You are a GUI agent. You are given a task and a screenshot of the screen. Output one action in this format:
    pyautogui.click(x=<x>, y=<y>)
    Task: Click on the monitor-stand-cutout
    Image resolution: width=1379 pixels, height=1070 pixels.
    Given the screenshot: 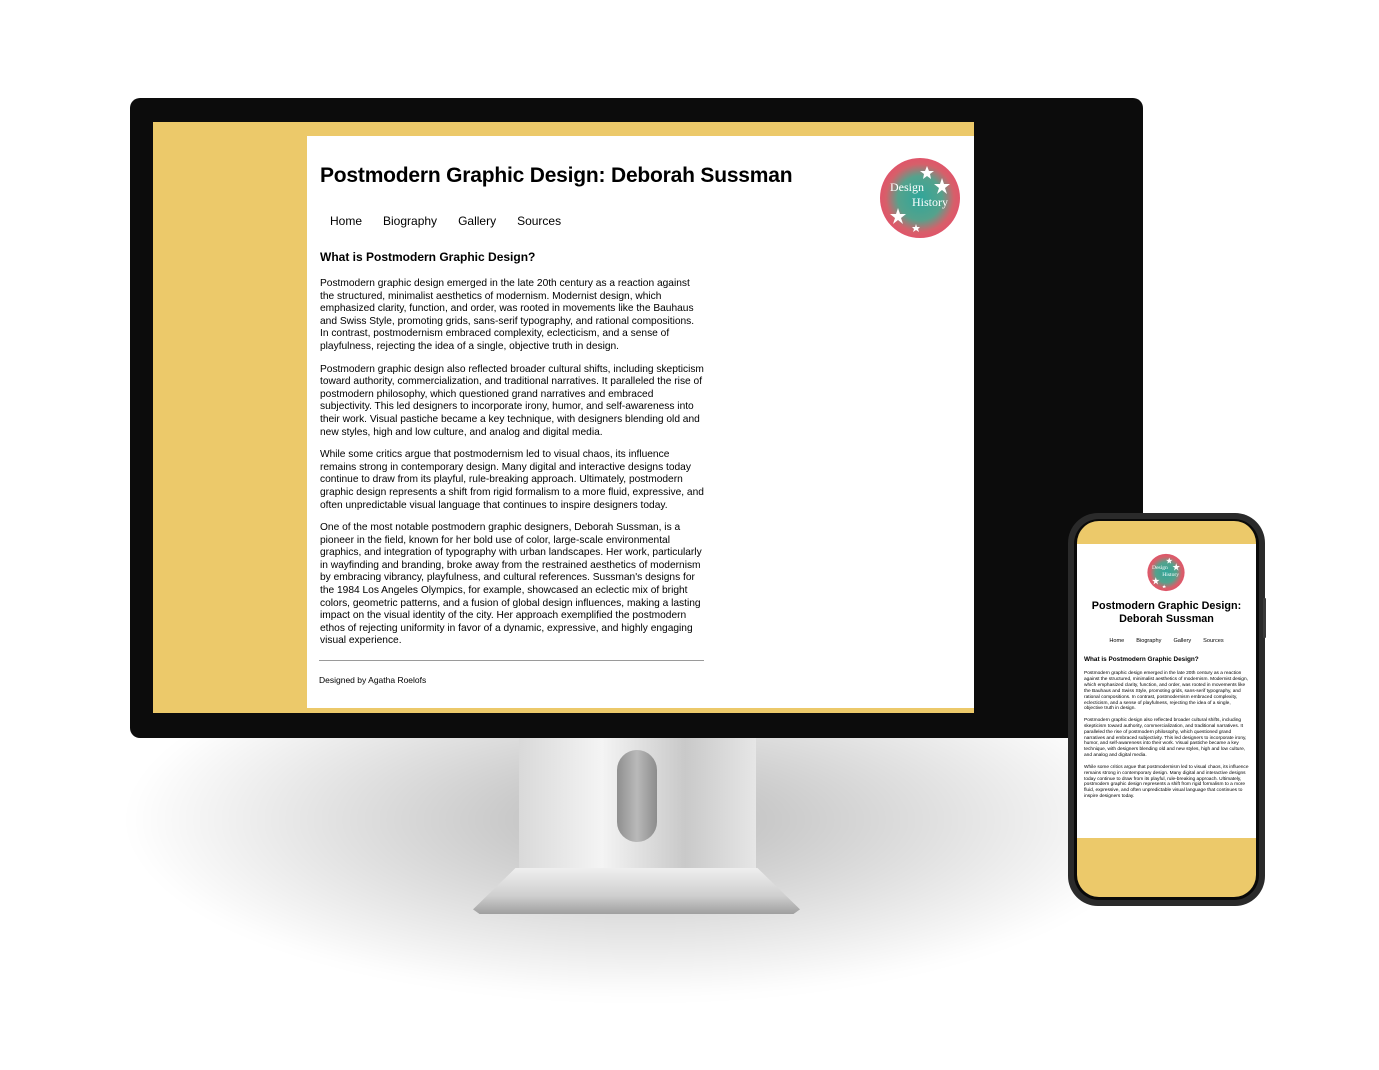 What is the action you would take?
    pyautogui.click(x=637, y=796)
    